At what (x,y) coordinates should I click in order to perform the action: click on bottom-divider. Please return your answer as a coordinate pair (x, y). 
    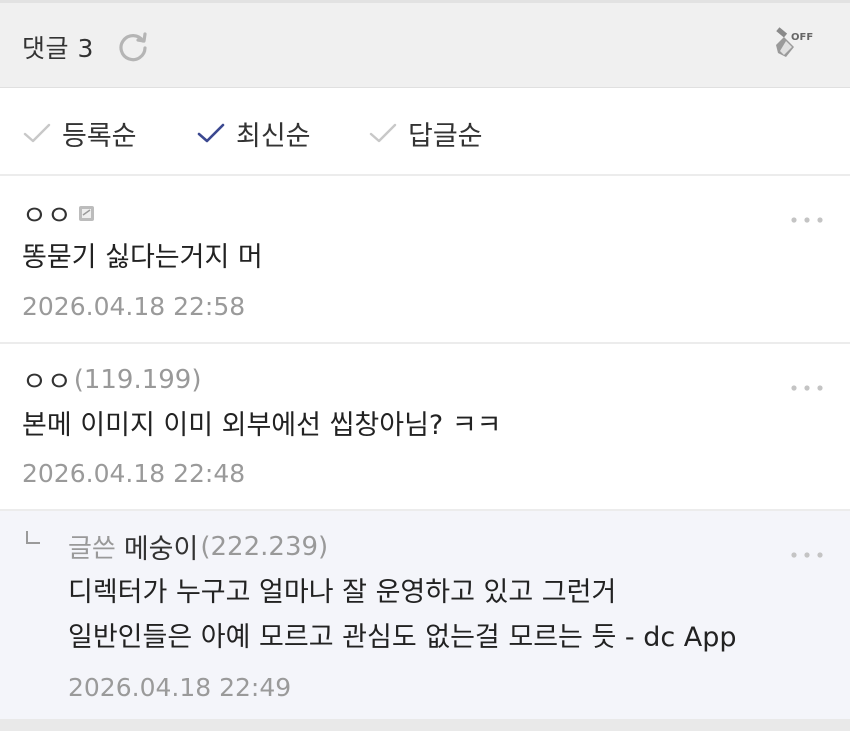
    Looking at the image, I should click on (425, 725).